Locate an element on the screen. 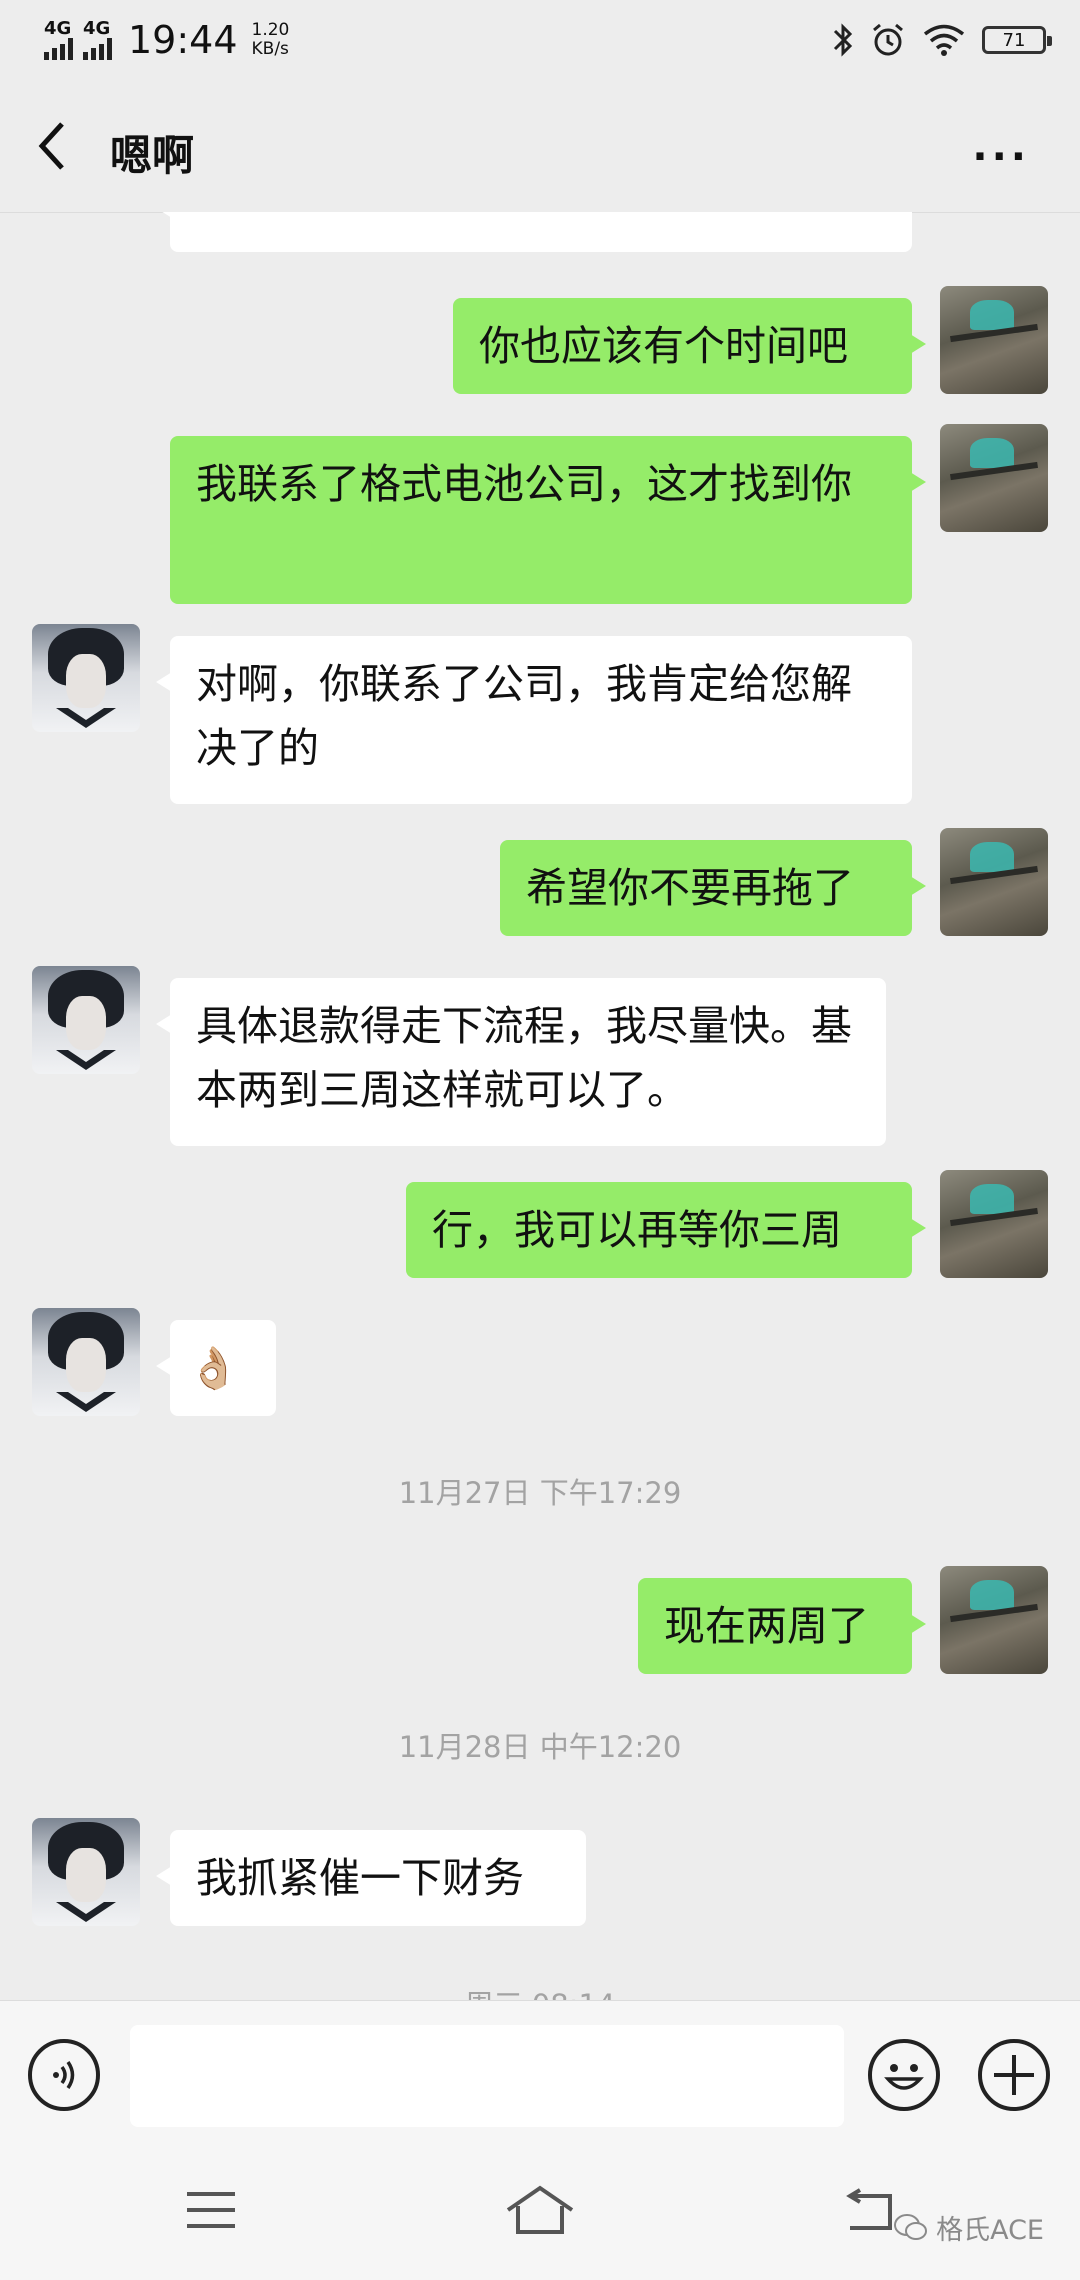  battery-icon: 71 is located at coordinates (1017, 40).